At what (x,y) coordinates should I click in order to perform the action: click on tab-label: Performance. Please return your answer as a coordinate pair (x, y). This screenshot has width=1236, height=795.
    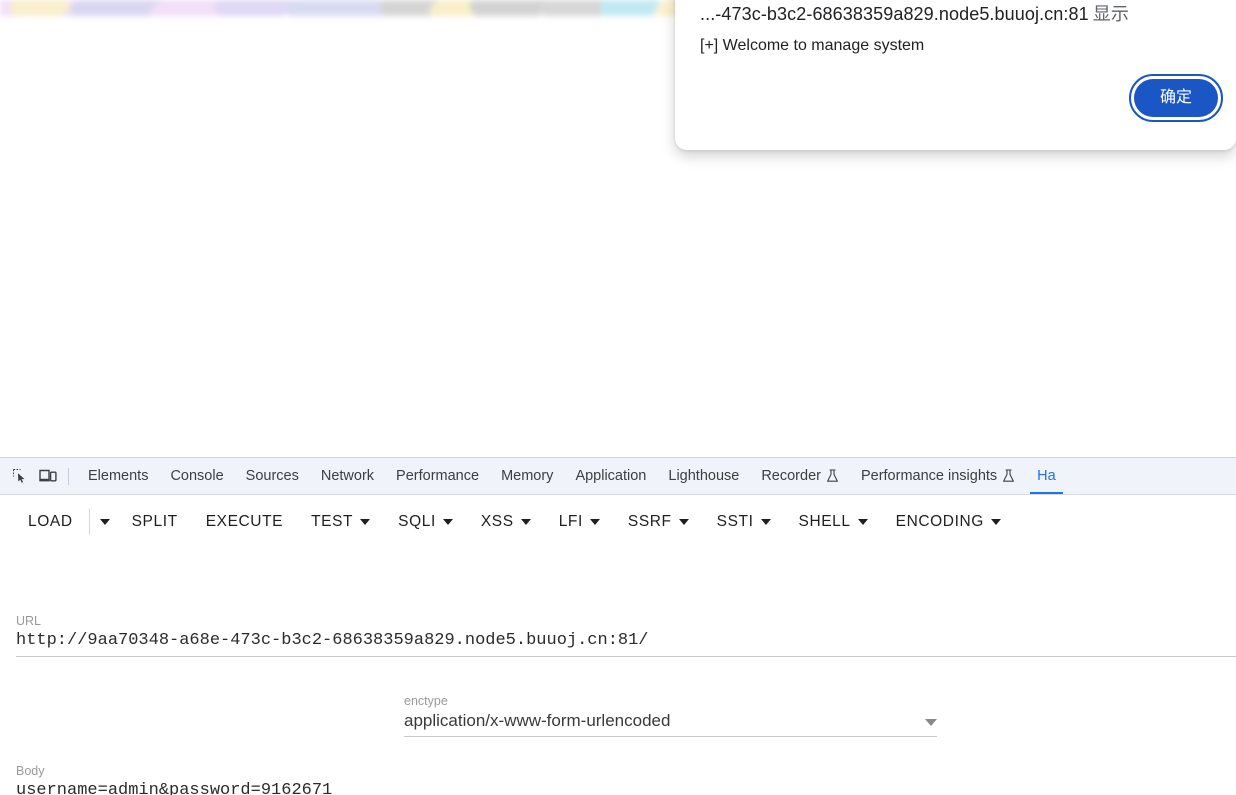
    Looking at the image, I should click on (438, 476).